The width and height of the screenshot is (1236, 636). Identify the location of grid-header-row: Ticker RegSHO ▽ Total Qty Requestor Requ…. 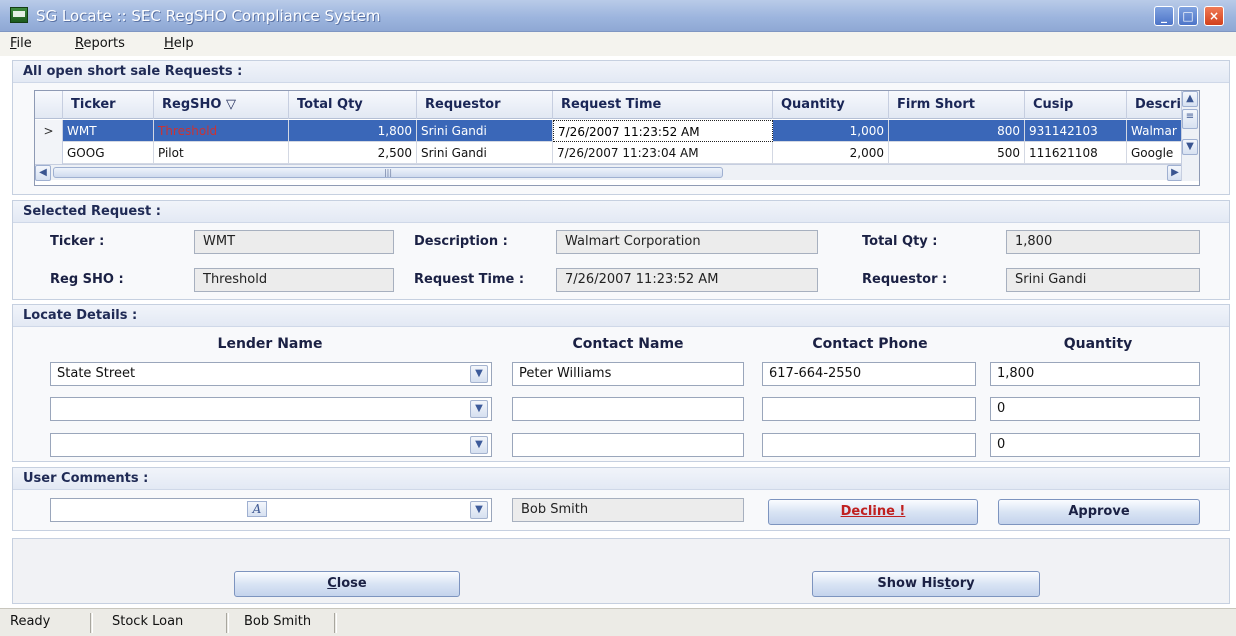
(617, 105).